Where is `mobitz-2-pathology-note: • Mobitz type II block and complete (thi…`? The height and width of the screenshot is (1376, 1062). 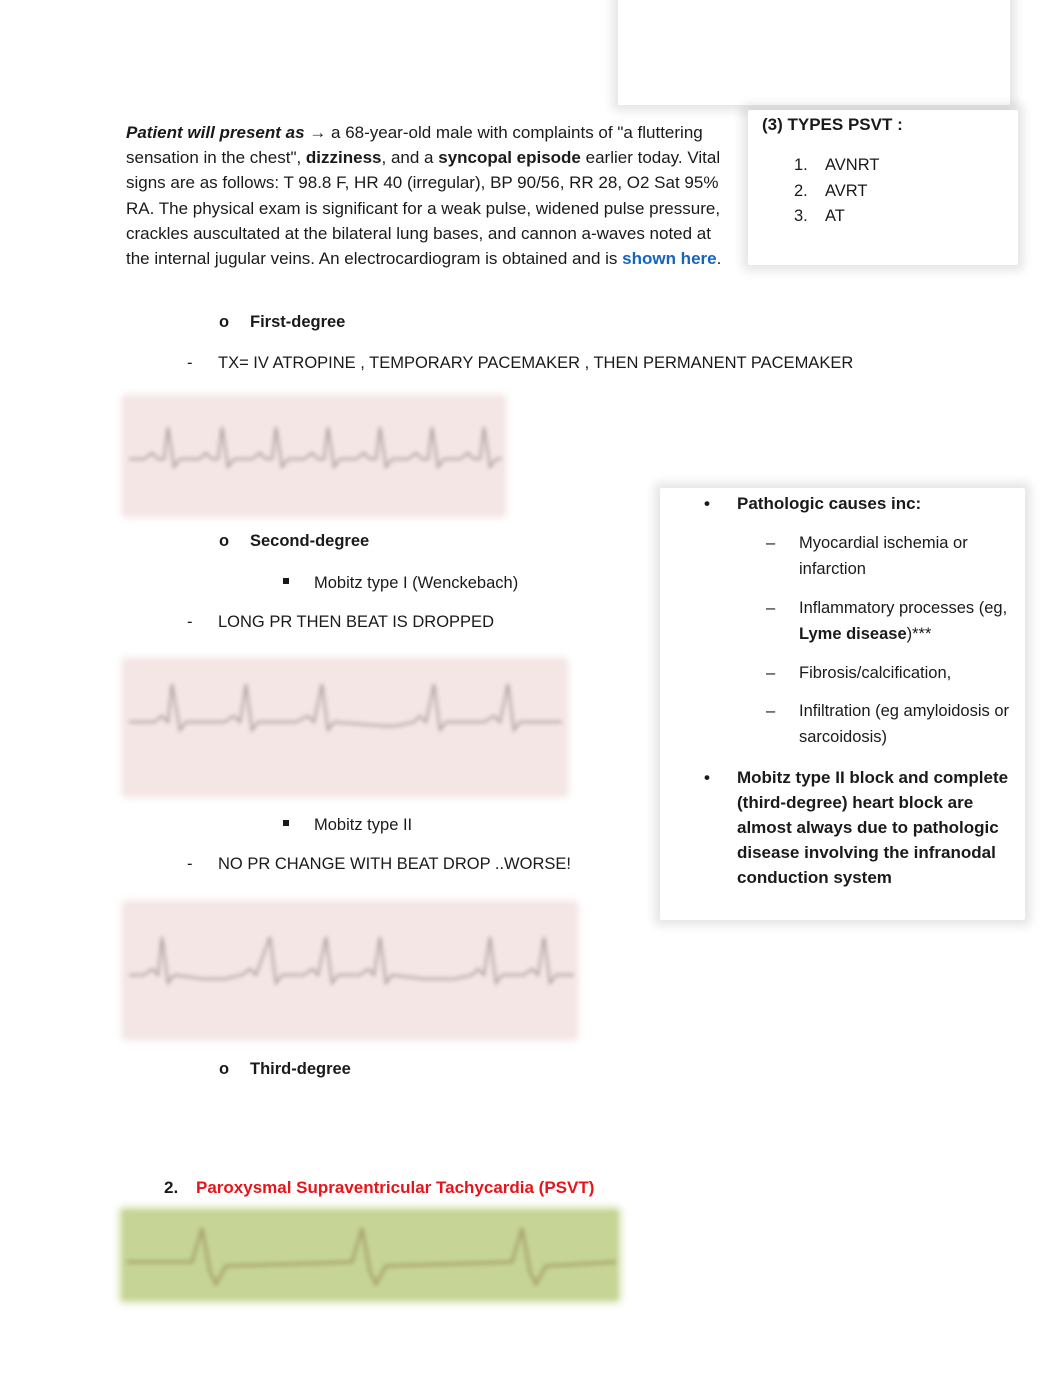 mobitz-2-pathology-note: • Mobitz type II block and complete (thi… is located at coordinates (864, 827).